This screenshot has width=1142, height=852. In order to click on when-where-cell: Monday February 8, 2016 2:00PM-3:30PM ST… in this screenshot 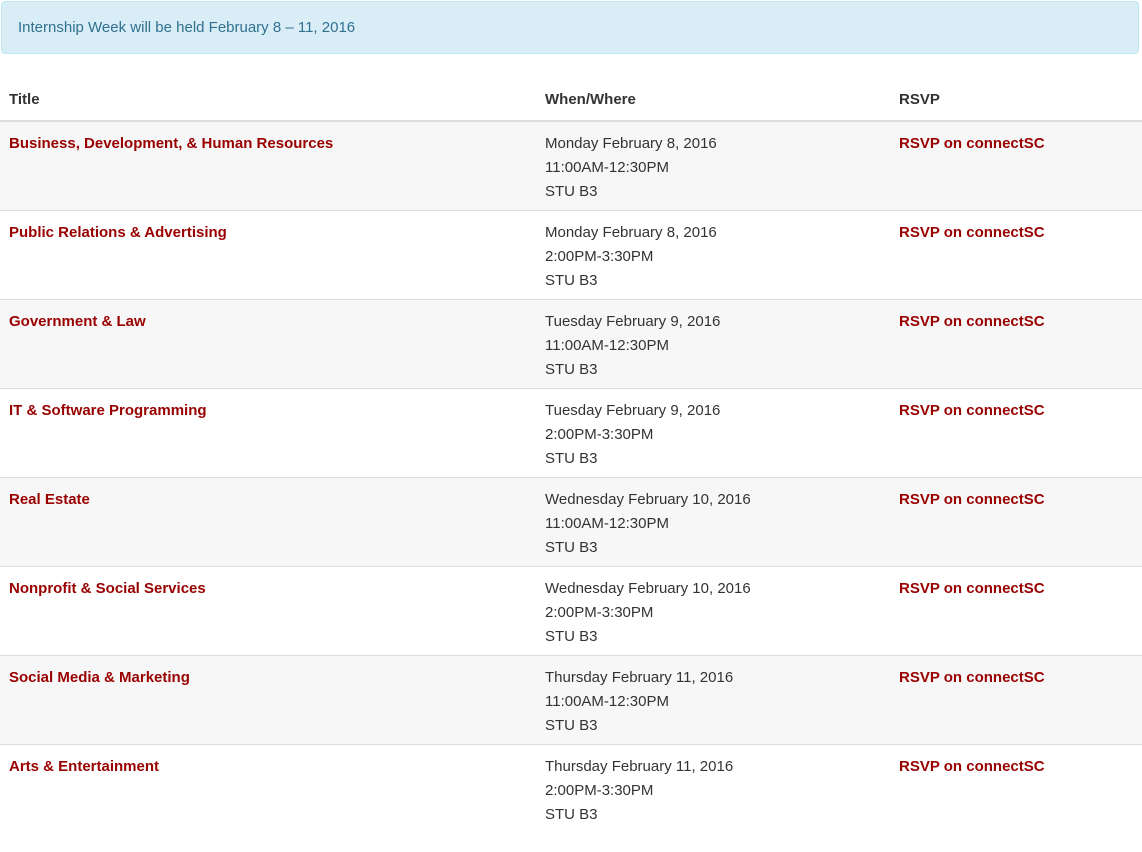, I will do `click(713, 254)`.